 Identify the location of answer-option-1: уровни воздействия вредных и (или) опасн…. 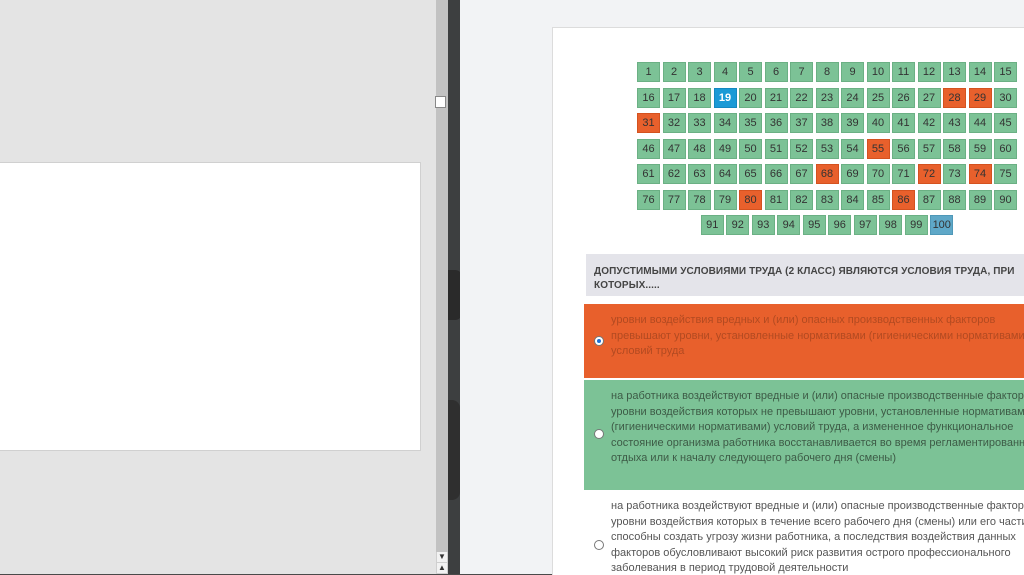
(804, 341).